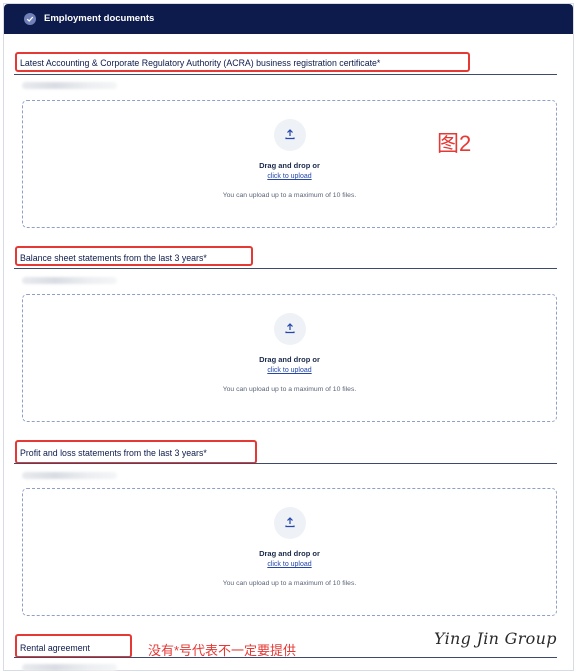 The image size is (579, 671). Describe the element at coordinates (55, 648) in the screenshot. I see `field-label-rental-agreement: Rental agreement` at that location.